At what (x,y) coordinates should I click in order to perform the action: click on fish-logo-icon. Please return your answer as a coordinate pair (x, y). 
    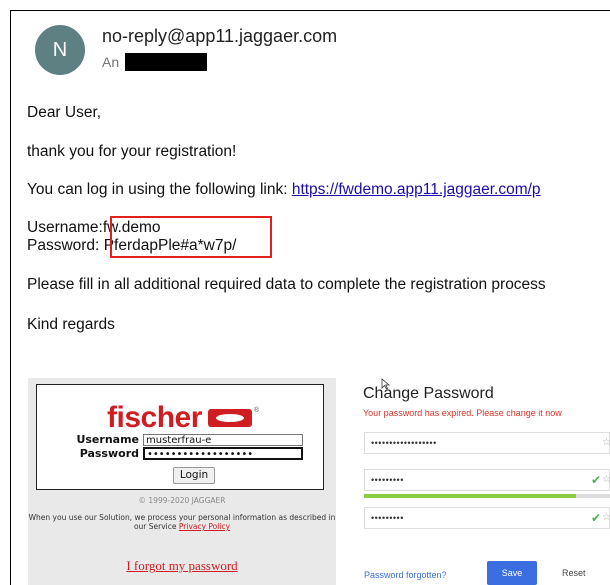
    Looking at the image, I should click on (229, 418).